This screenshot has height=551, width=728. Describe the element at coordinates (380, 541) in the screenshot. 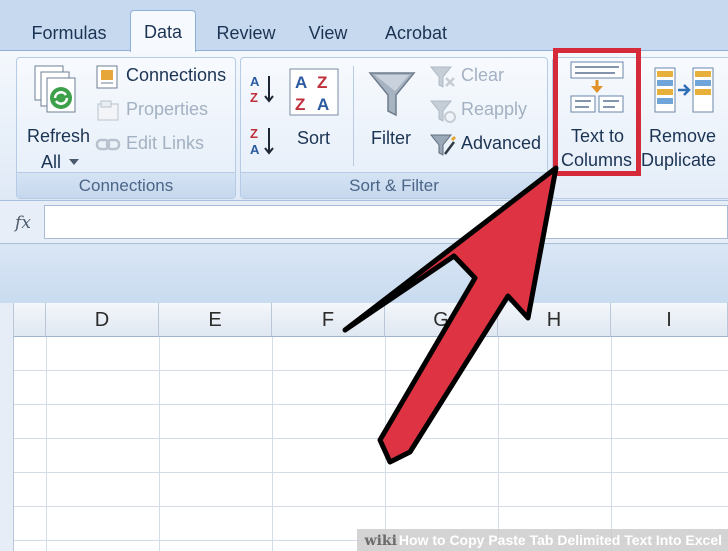

I see `watermark-brand: wiki` at that location.